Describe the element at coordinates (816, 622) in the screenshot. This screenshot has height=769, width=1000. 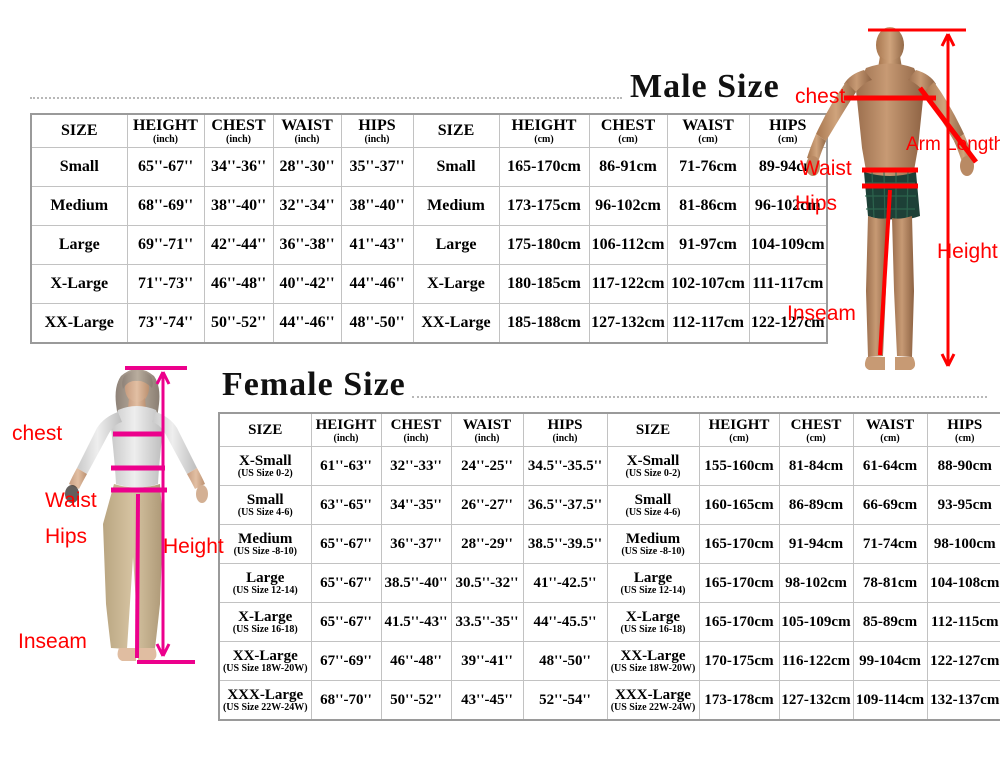
I see `female-chest-cm: 105-109cm` at that location.